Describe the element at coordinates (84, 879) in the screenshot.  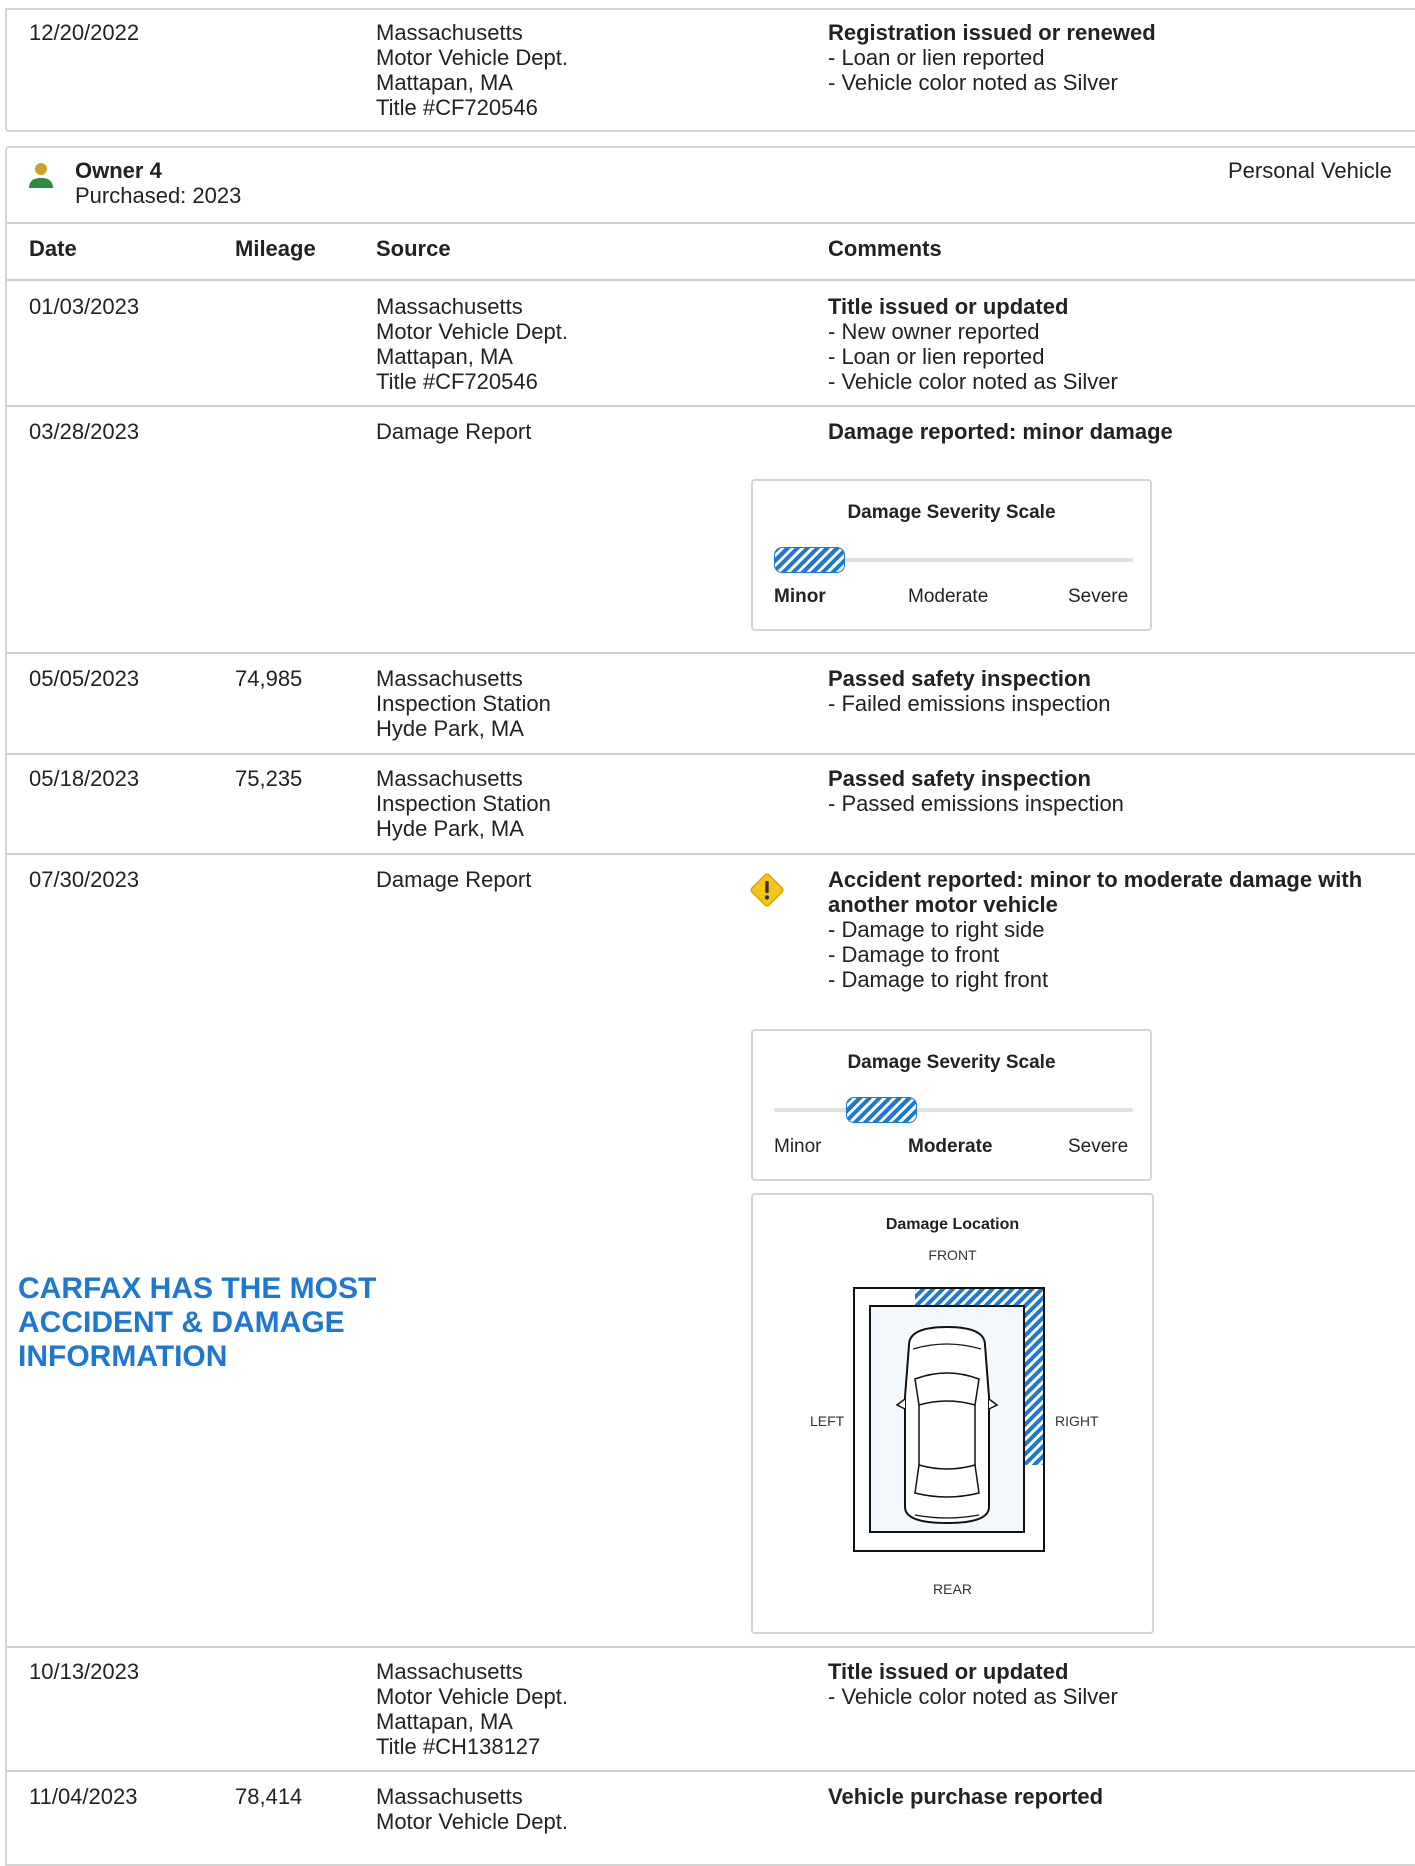
I see `row-date: 07/30/2023` at that location.